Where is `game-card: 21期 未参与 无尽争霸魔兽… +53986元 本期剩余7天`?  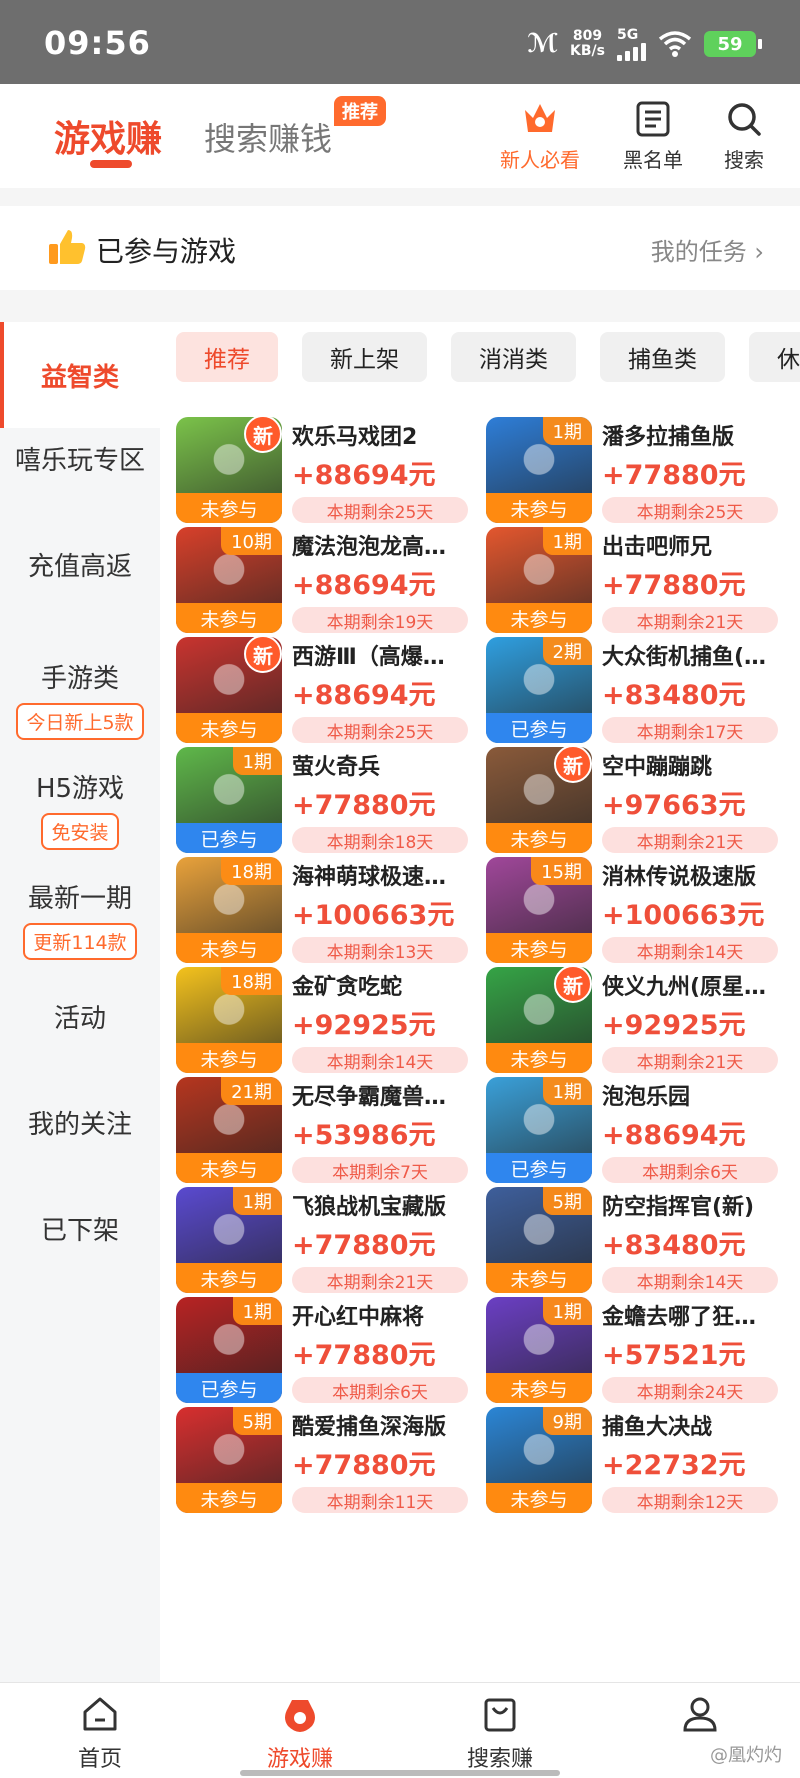 game-card: 21期 未参与 无尽争霸魔兽… +53986元 本期剩余7天 is located at coordinates (314, 1131).